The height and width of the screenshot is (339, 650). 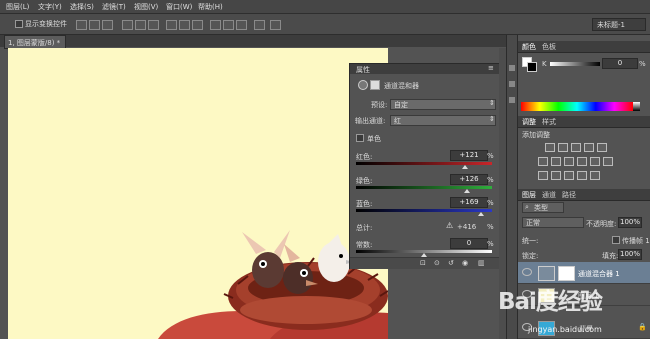 What do you see at coordinates (465, 167) in the screenshot?
I see `red-slider-thumb` at bounding box center [465, 167].